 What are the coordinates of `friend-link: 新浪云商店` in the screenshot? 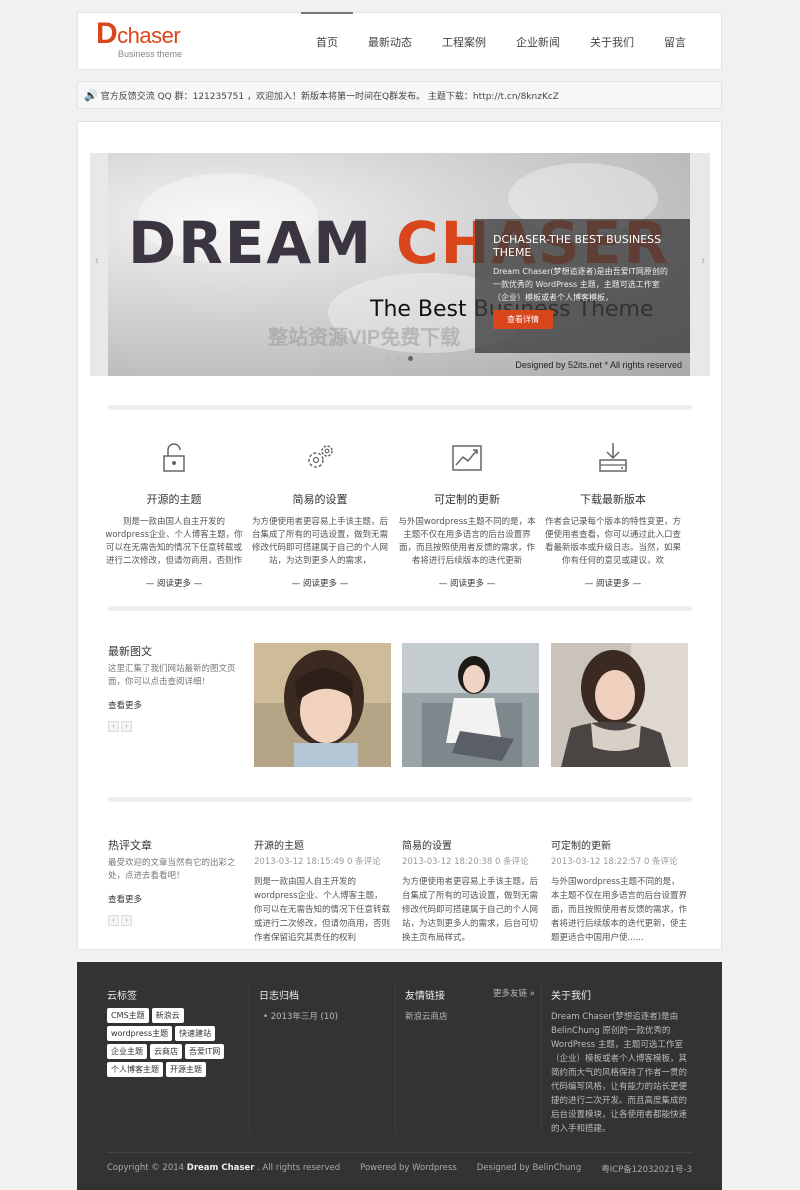 It's located at (426, 1017).